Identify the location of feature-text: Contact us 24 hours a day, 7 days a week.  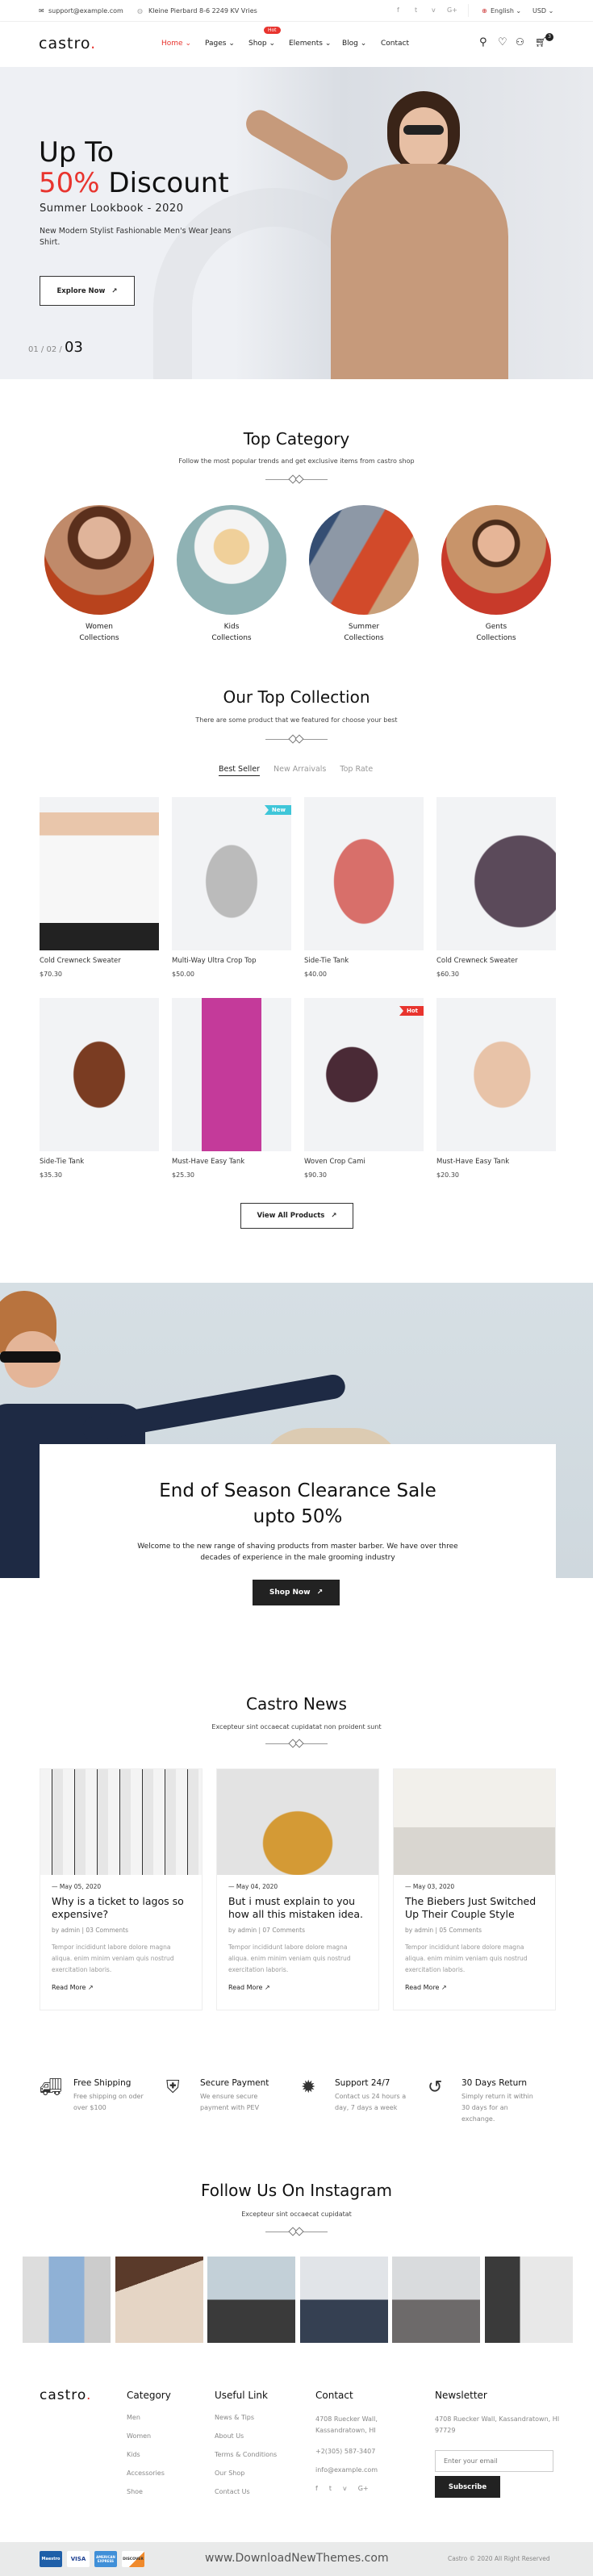
(371, 2102).